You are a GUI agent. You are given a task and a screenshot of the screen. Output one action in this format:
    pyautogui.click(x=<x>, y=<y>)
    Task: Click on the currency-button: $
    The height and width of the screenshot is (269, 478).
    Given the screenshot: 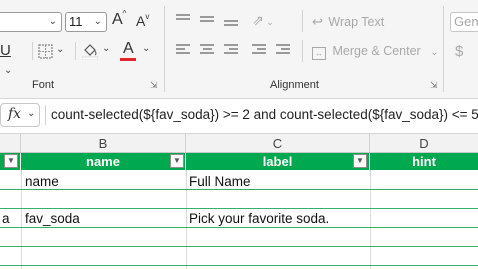 What is the action you would take?
    pyautogui.click(x=459, y=51)
    